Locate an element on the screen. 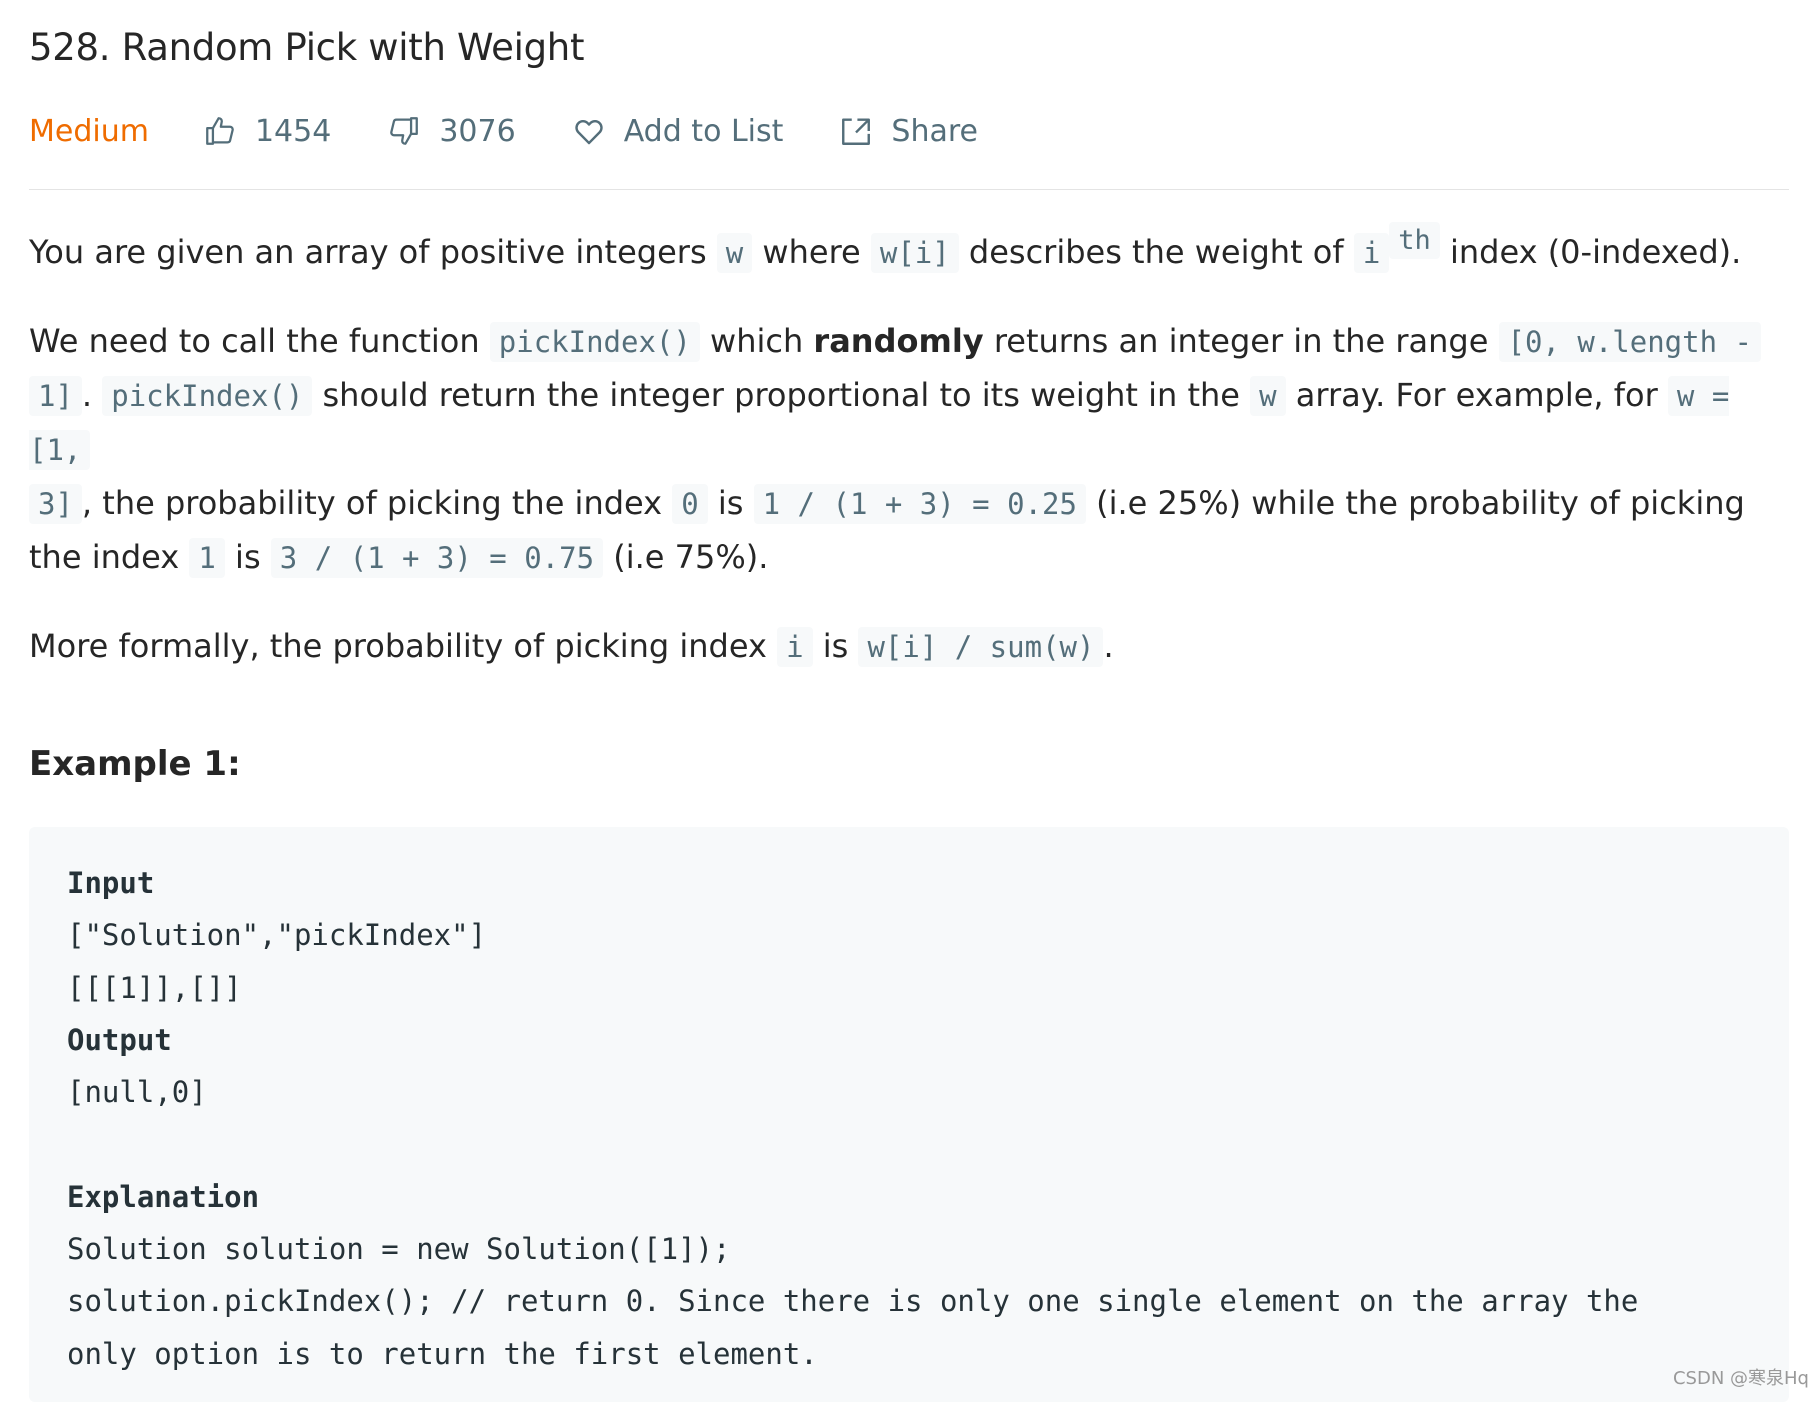 The height and width of the screenshot is (1402, 1818). inline-code: [0, w.length - is located at coordinates (1629, 342).